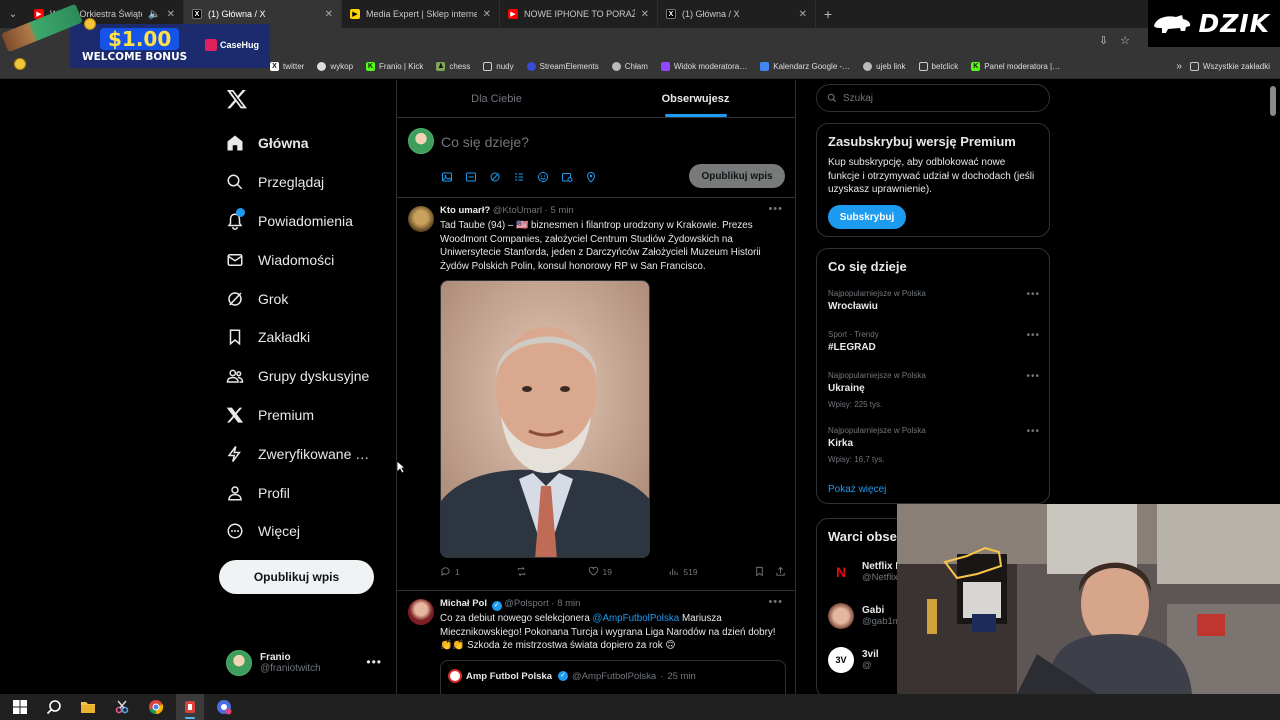 This screenshot has width=1280, height=720. I want to click on windows-start-icon, so click(20, 707).